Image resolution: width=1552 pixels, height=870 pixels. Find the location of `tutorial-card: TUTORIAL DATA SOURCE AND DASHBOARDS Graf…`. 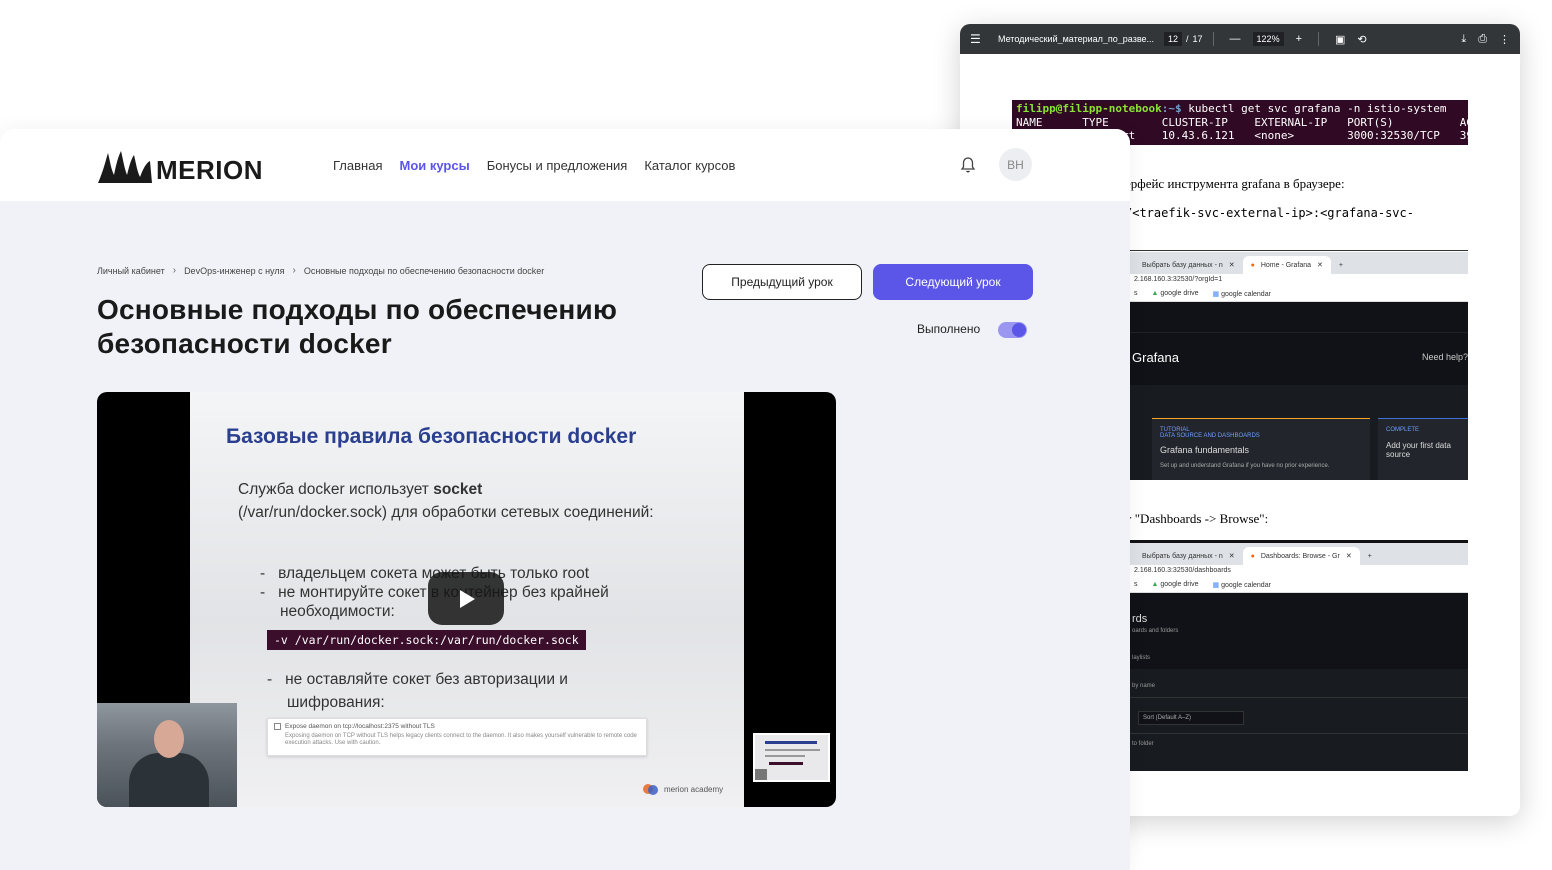

tutorial-card: TUTORIAL DATA SOURCE AND DASHBOARDS Graf… is located at coordinates (1261, 449).